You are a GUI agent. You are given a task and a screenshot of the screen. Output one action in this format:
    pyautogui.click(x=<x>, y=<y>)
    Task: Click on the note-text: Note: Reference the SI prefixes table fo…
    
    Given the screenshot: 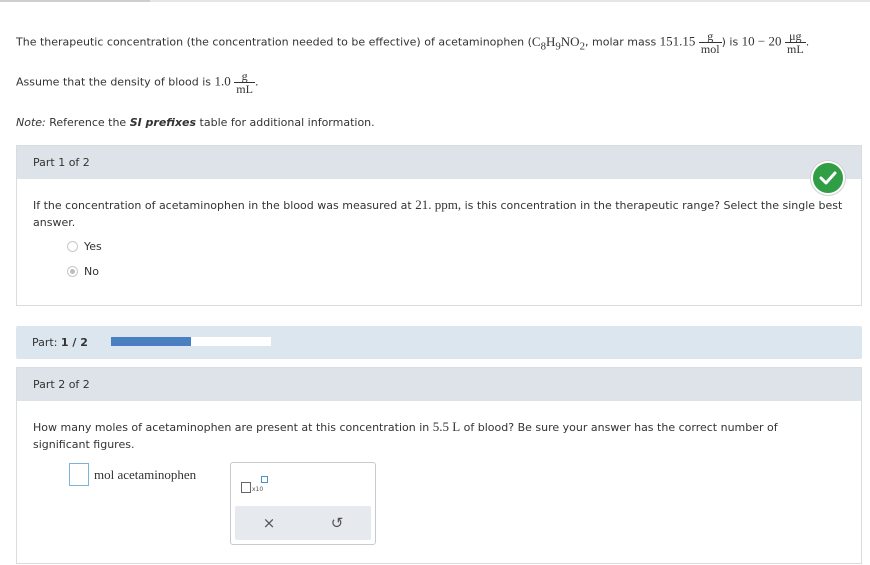 What is the action you would take?
    pyautogui.click(x=195, y=122)
    